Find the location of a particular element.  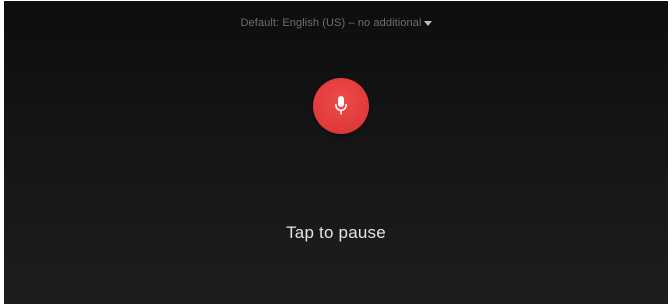

language-bar: Default: English (US) – no additional is located at coordinates (336, 22).